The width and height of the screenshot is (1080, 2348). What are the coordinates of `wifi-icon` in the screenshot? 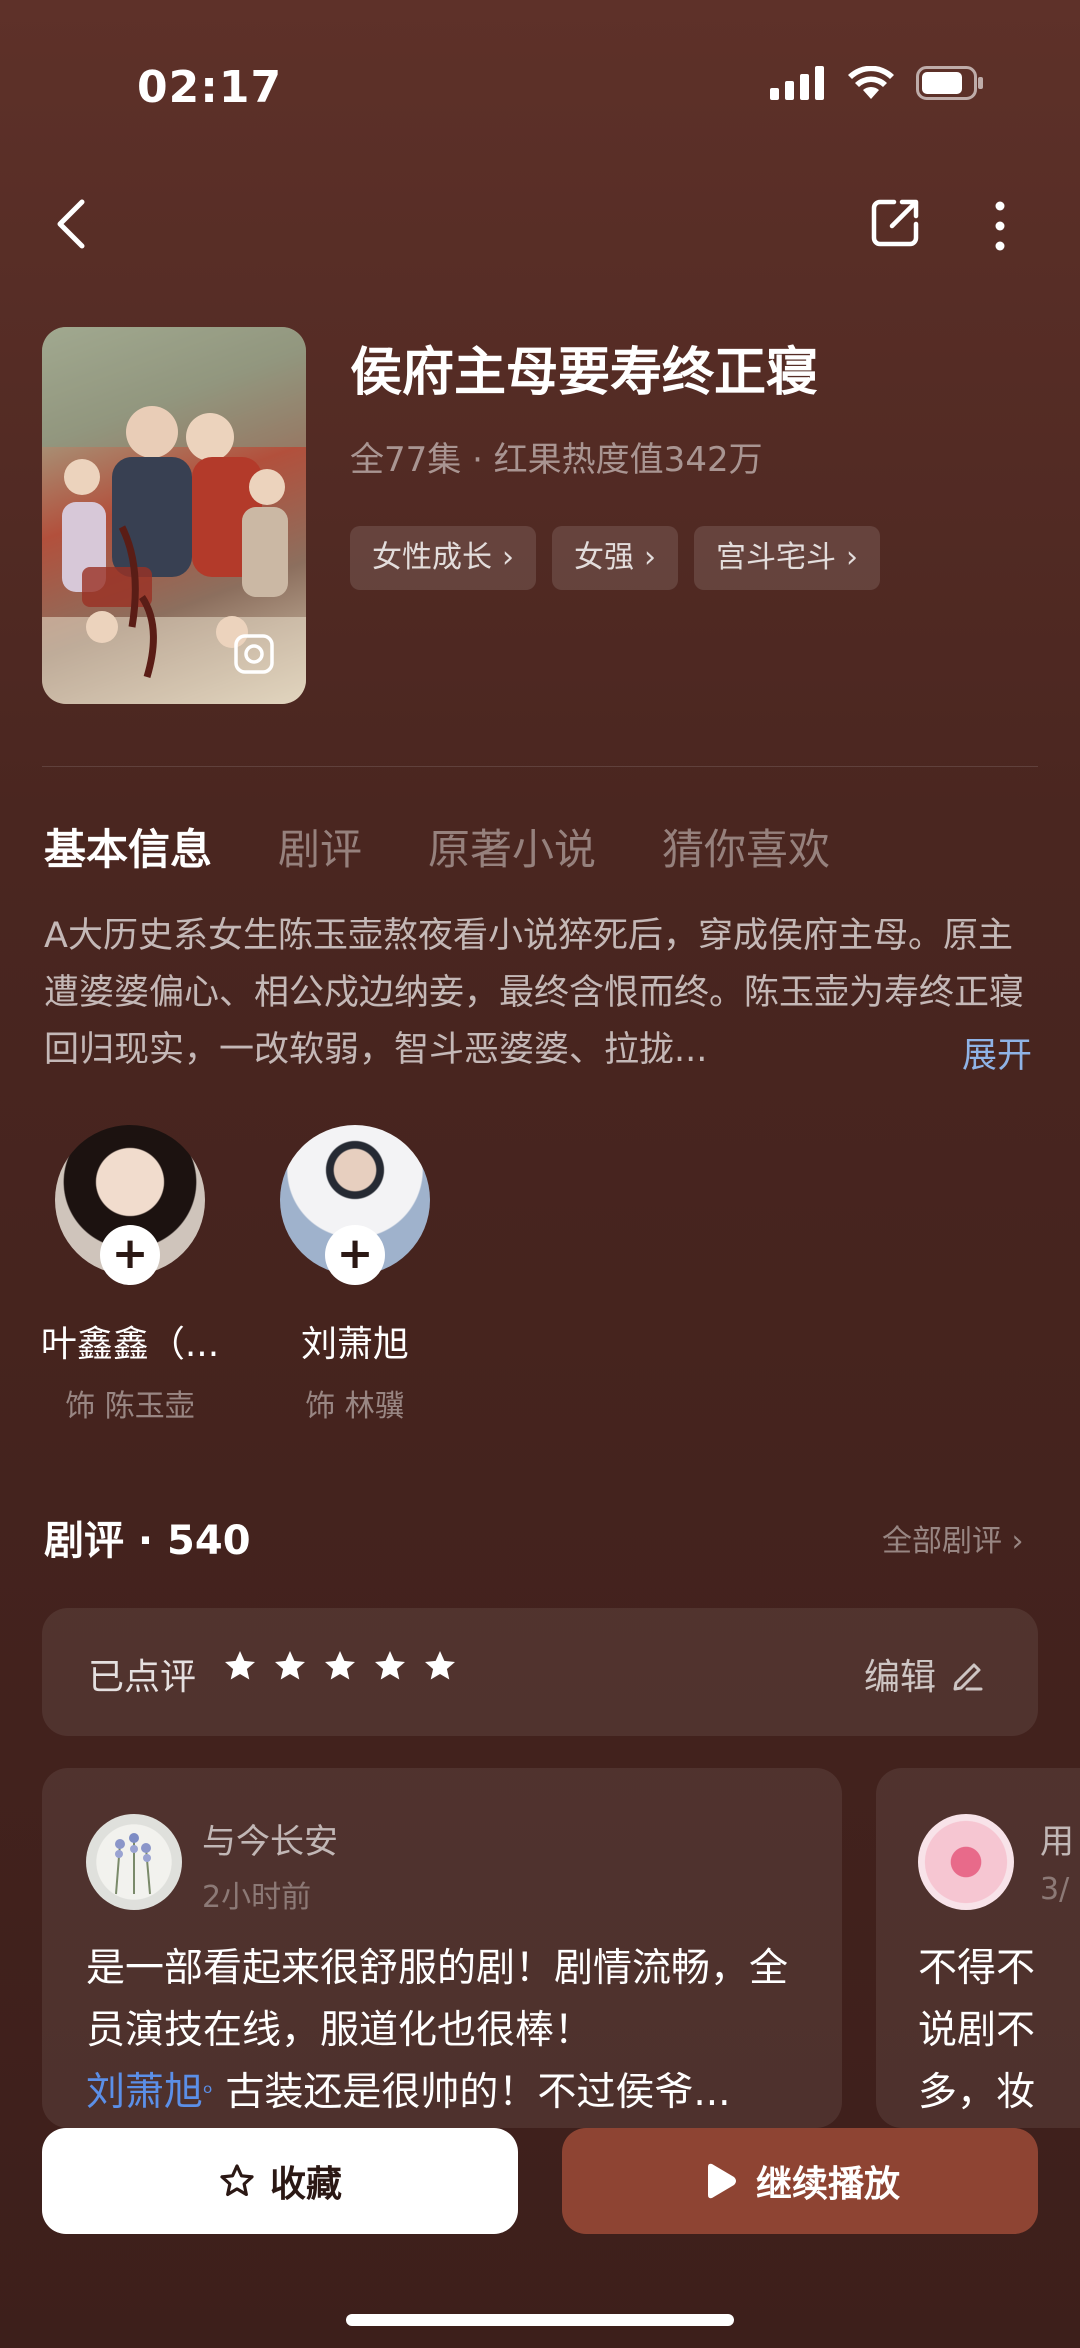 It's located at (871, 82).